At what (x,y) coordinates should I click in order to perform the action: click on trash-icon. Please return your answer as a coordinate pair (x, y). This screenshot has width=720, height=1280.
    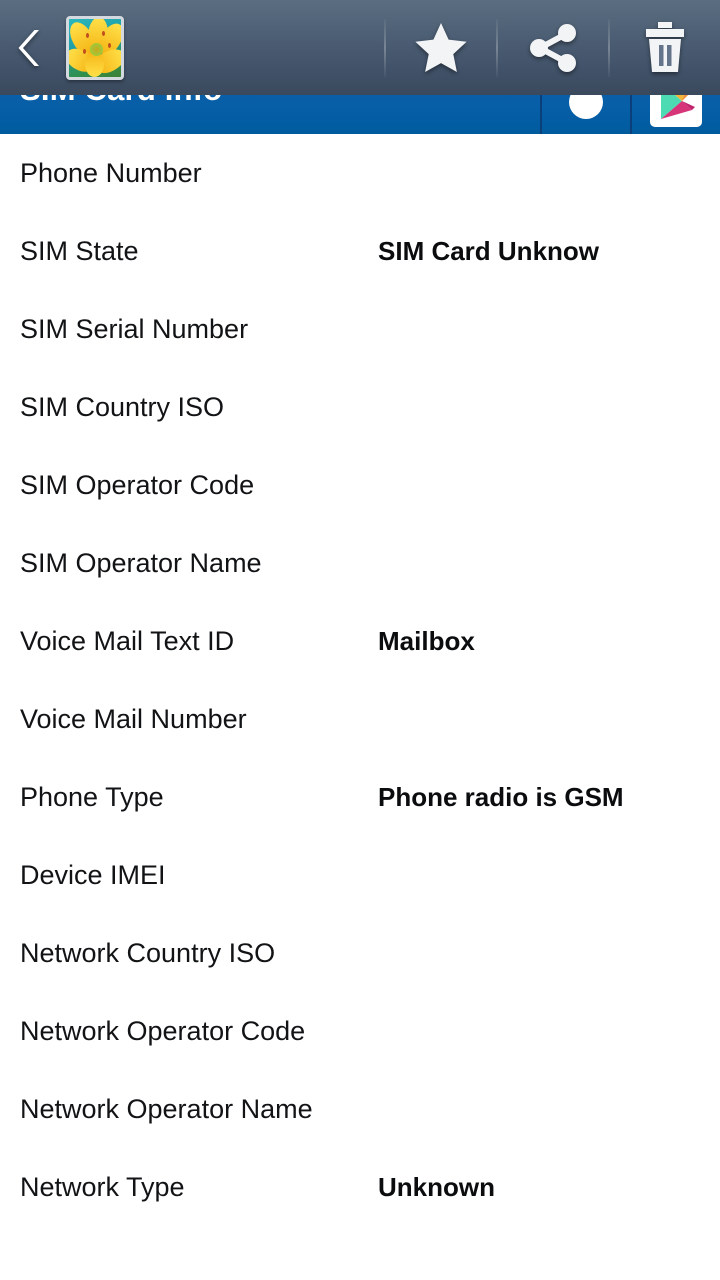
    Looking at the image, I should click on (665, 46).